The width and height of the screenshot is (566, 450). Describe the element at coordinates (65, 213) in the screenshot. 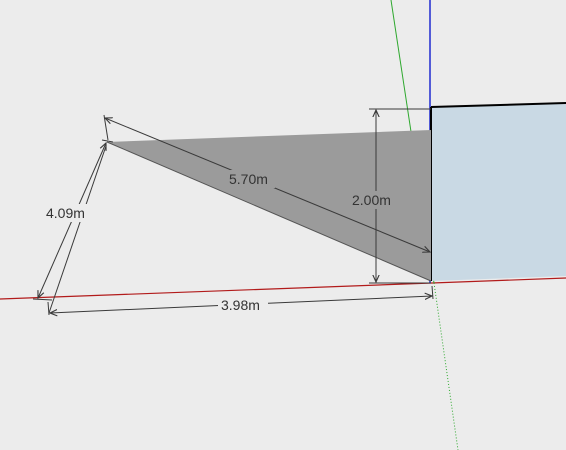

I see `slant-label: 4.09m` at that location.